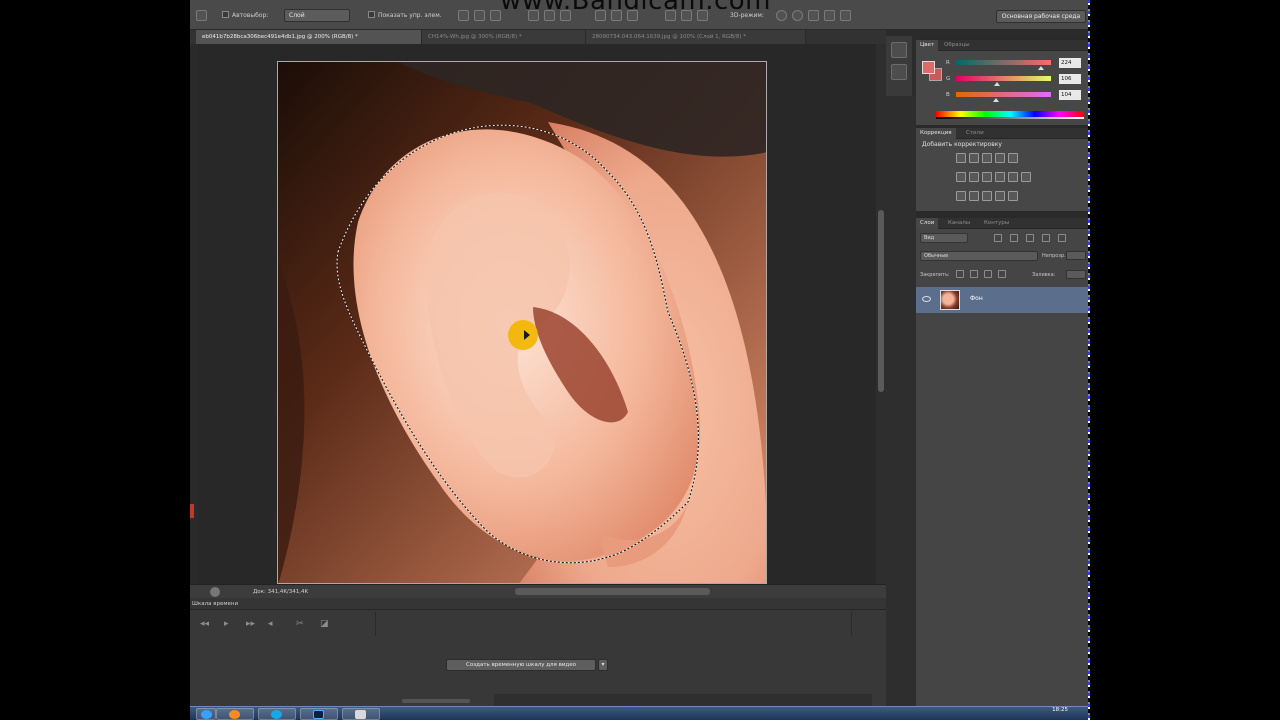 This screenshot has height=720, width=1280. I want to click on green-slider-knob, so click(997, 84).